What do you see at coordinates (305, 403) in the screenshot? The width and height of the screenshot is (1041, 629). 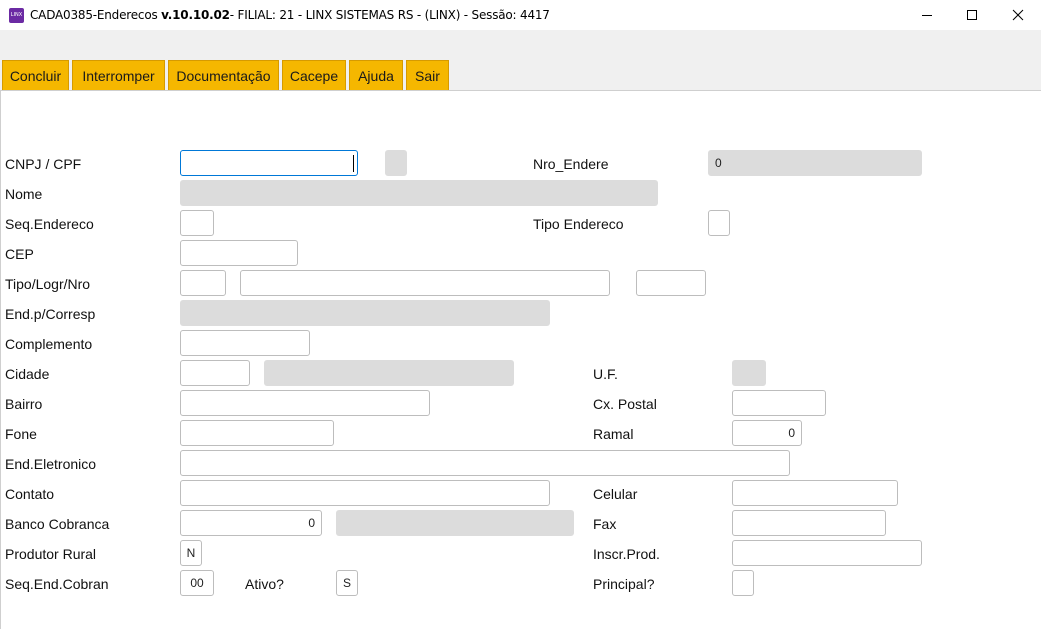 I see `bairro-input` at bounding box center [305, 403].